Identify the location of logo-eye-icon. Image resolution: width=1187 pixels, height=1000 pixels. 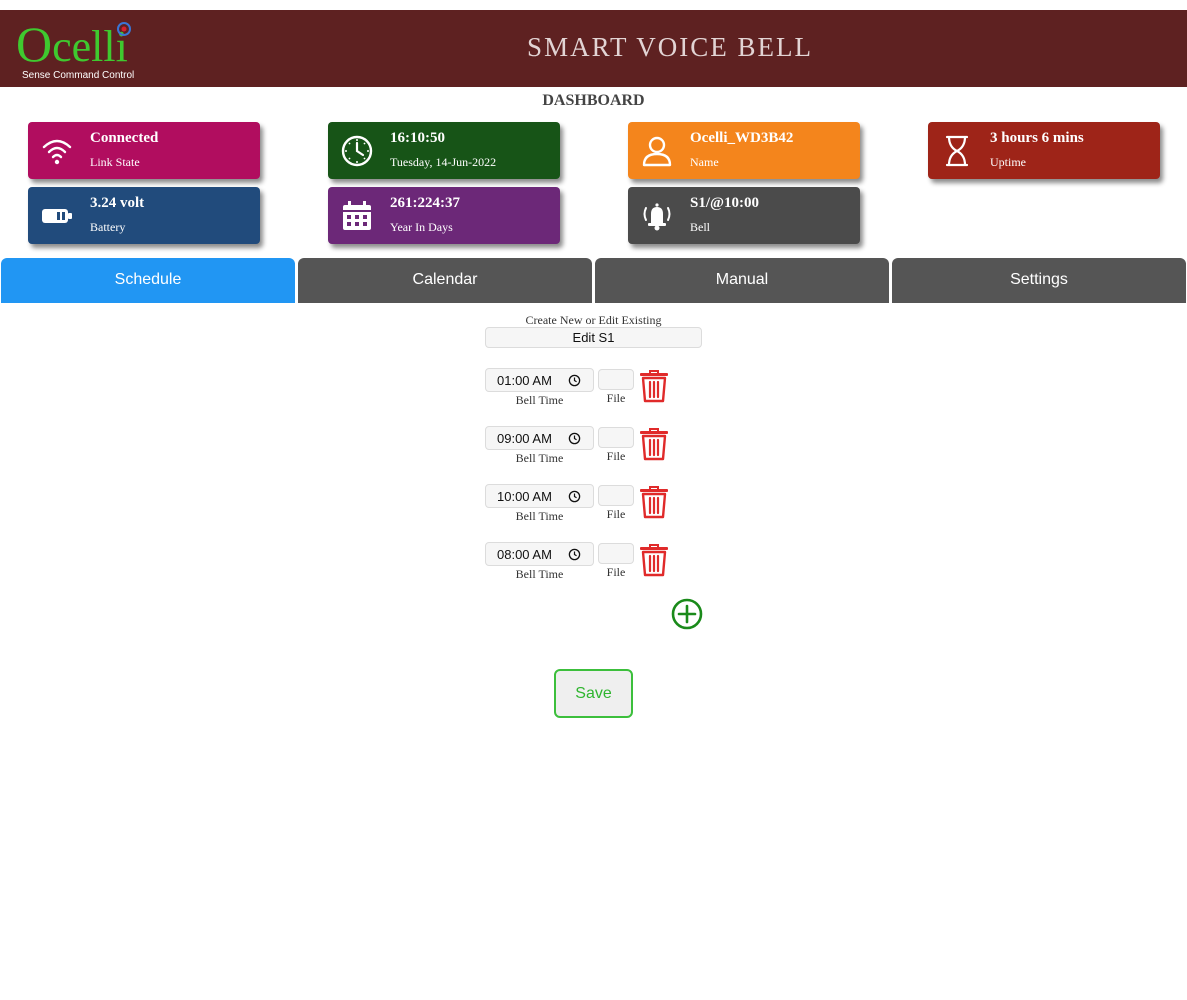
(124, 29).